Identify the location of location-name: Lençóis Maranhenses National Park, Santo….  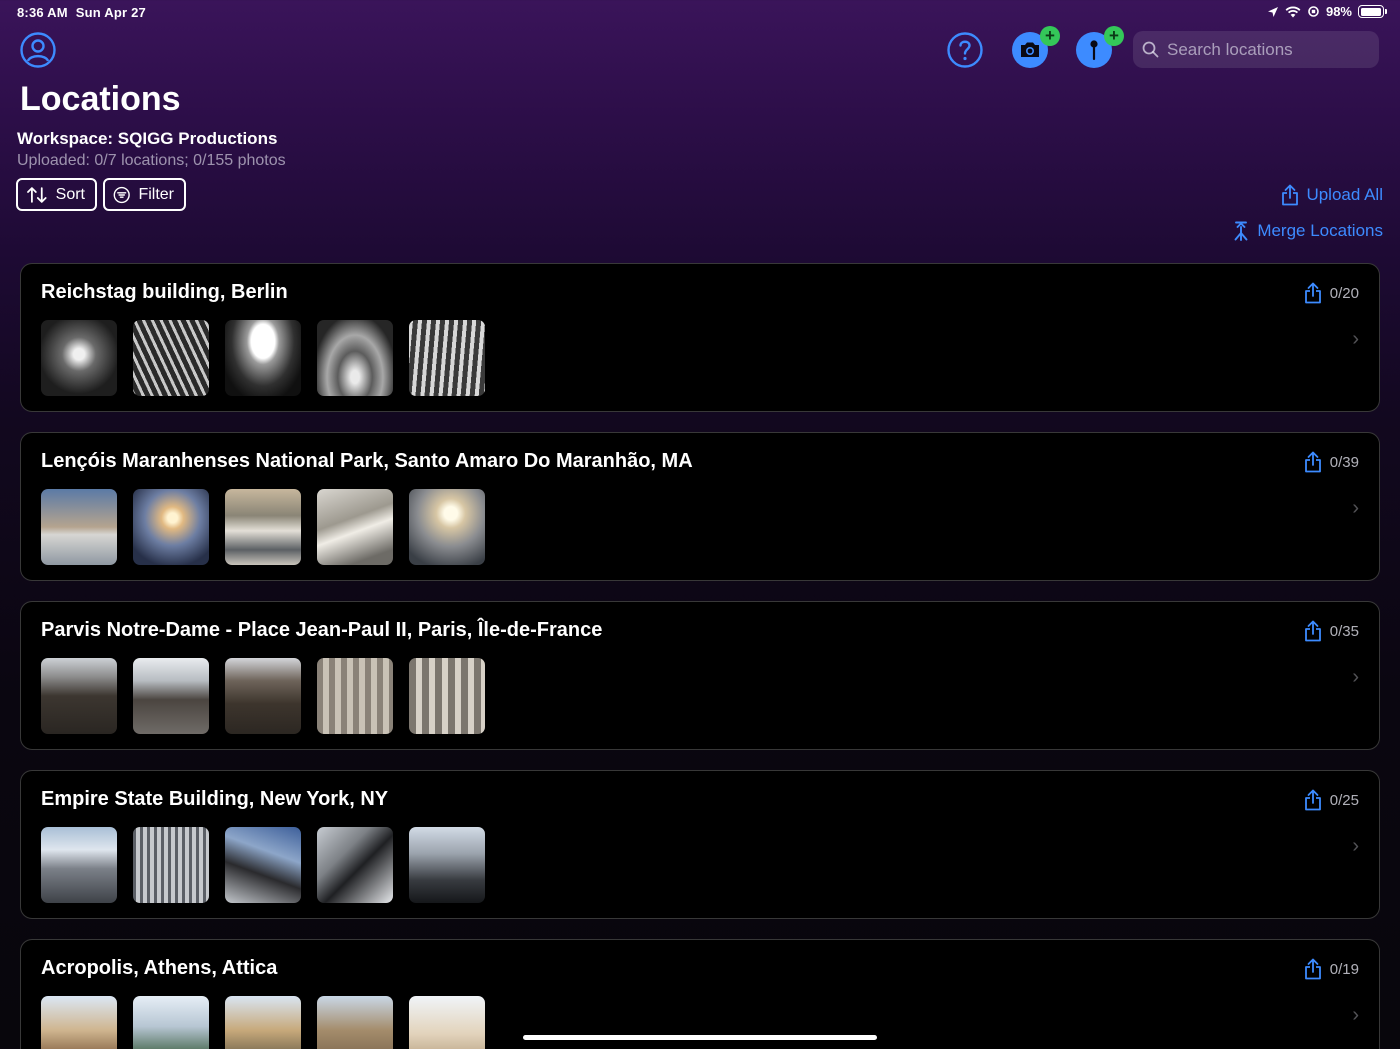
(367, 461).